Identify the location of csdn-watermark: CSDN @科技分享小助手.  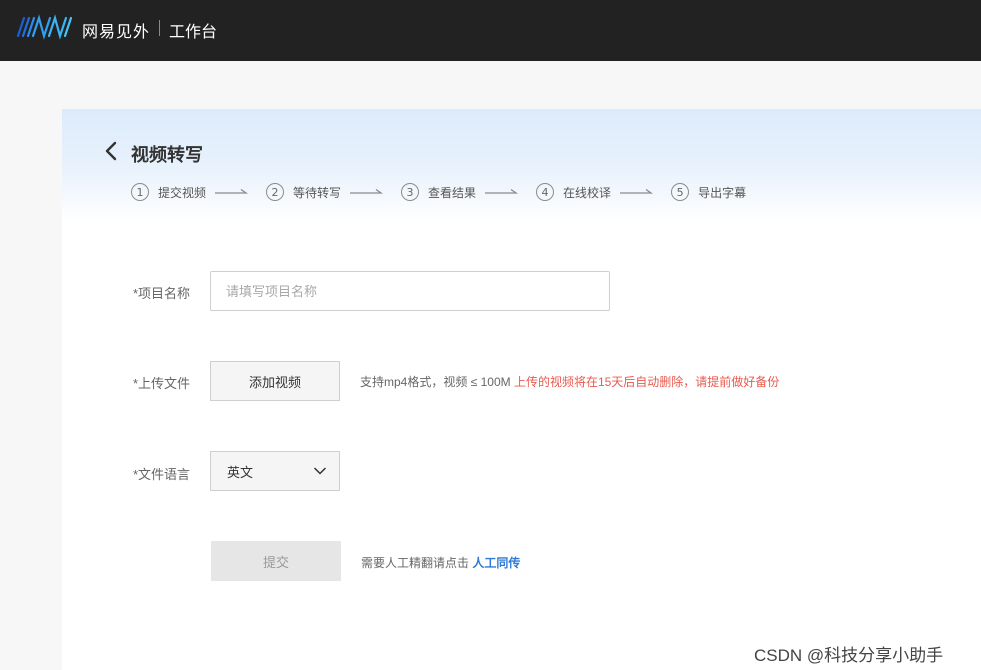
(849, 655).